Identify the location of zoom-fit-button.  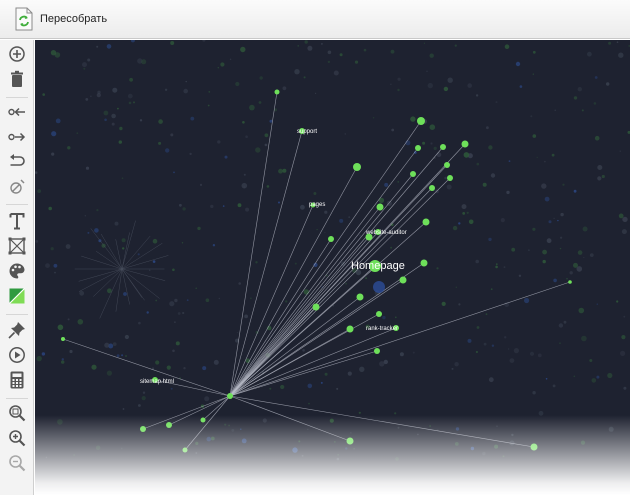
(17, 413).